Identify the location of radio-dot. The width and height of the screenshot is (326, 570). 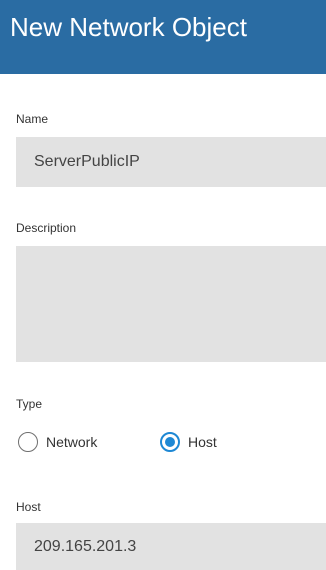
(170, 442).